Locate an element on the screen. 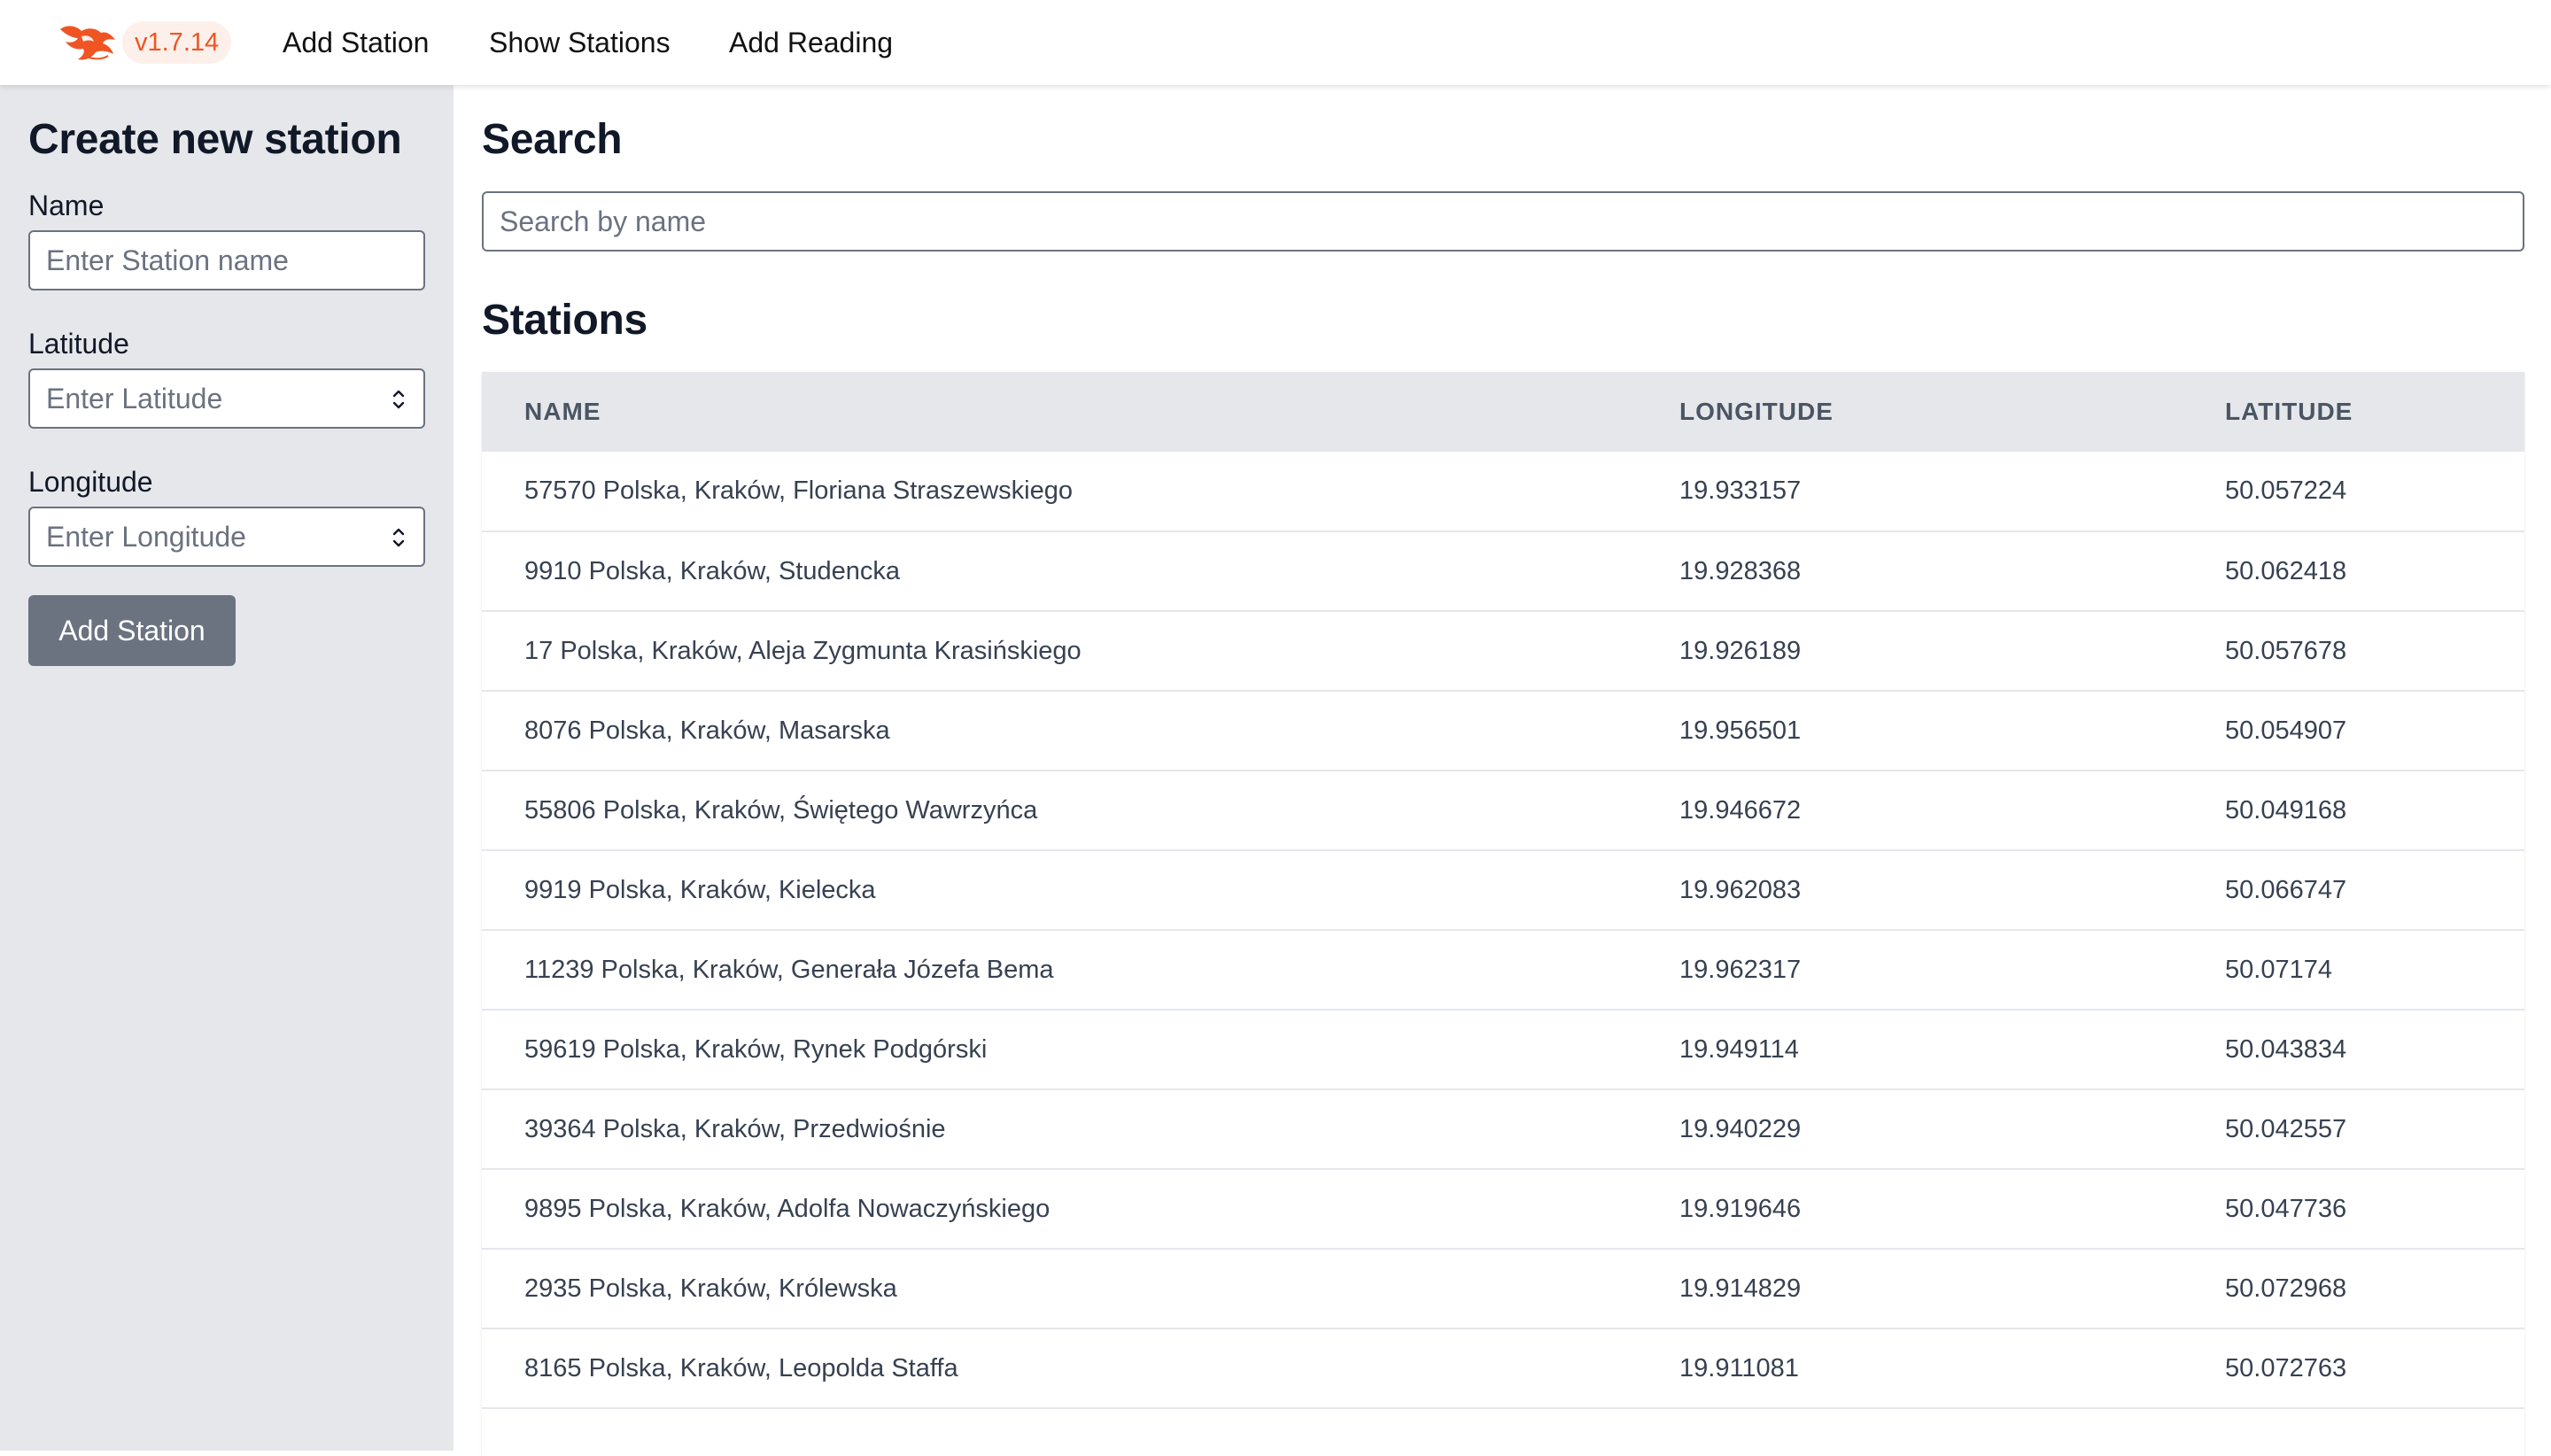 This screenshot has width=2551, height=1456. search-input is located at coordinates (1503, 221).